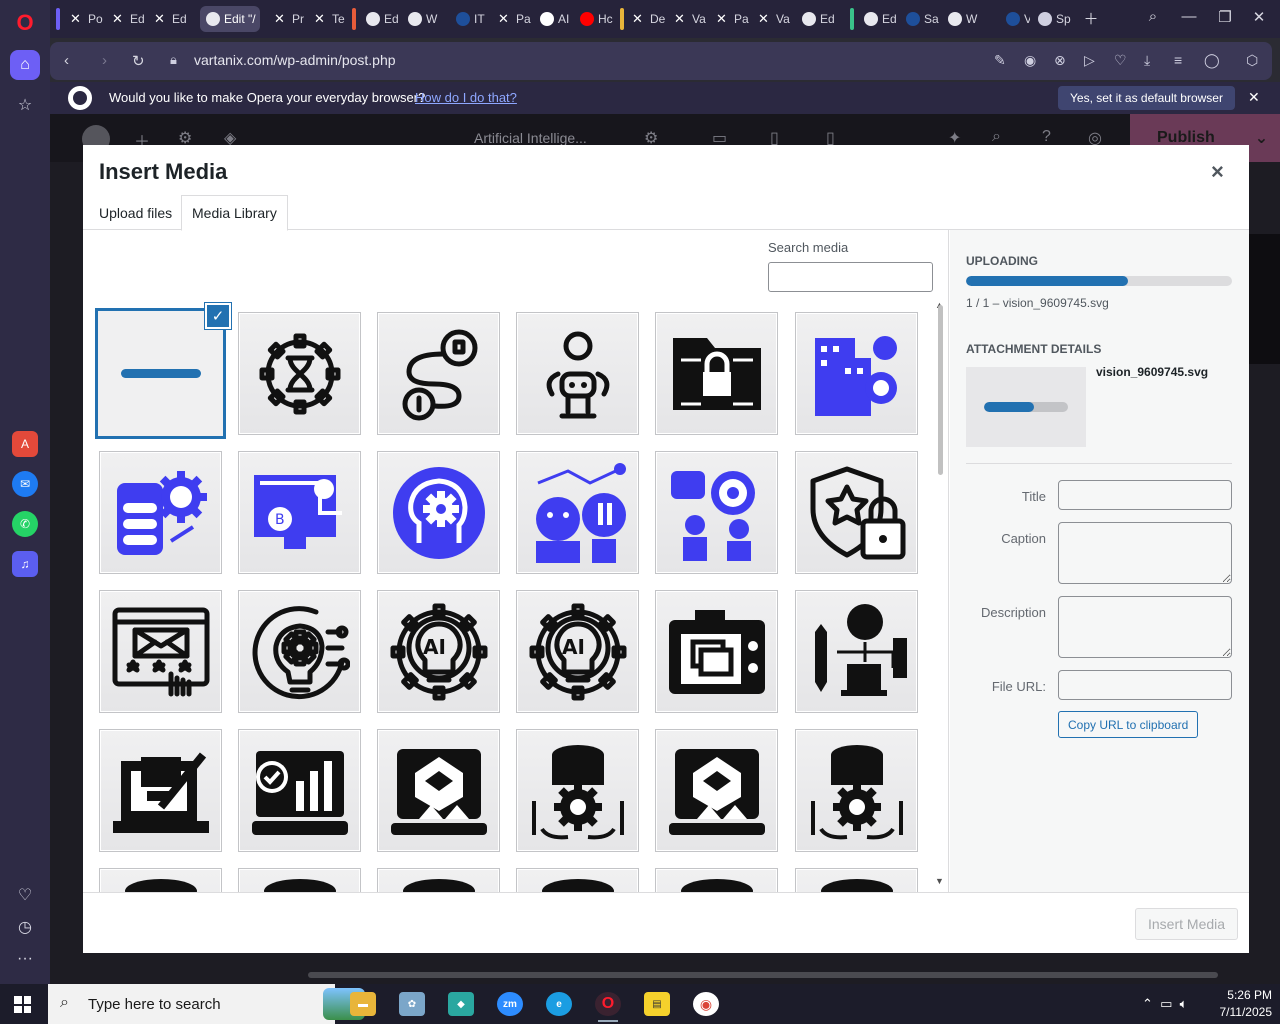 Image resolution: width=1280 pixels, height=1024 pixels. Describe the element at coordinates (1189, 16) in the screenshot. I see `minimize-icon: —` at that location.